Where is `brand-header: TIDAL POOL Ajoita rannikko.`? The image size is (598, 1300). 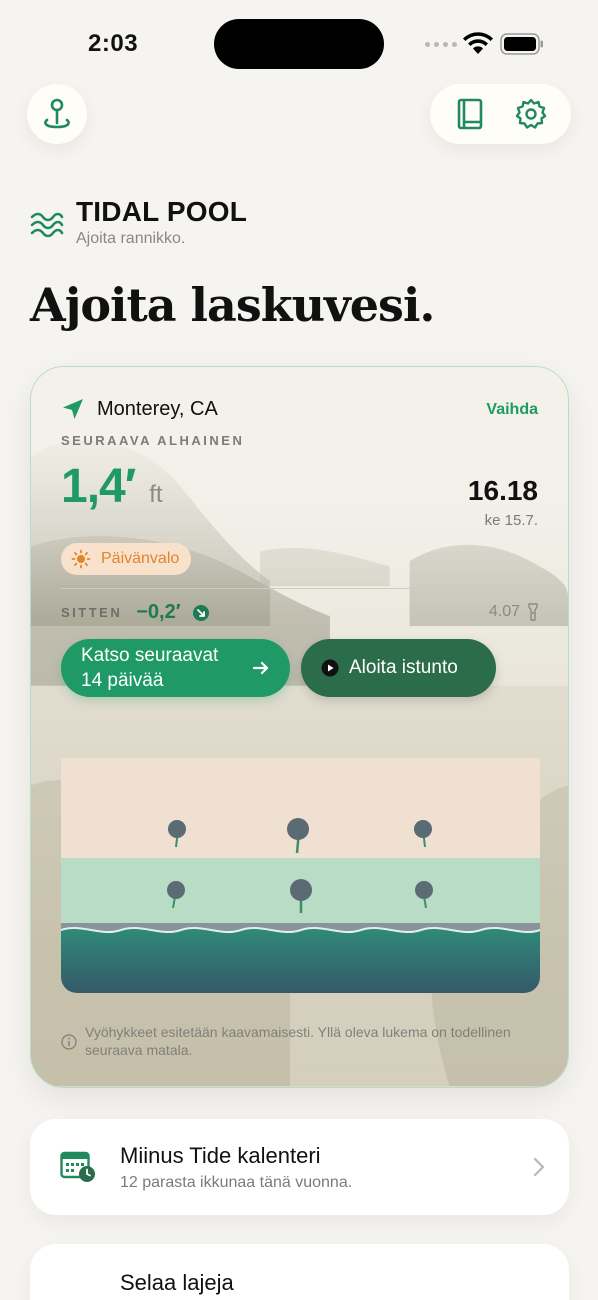
brand-header: TIDAL POOL Ajoita rannikko. is located at coordinates (138, 222).